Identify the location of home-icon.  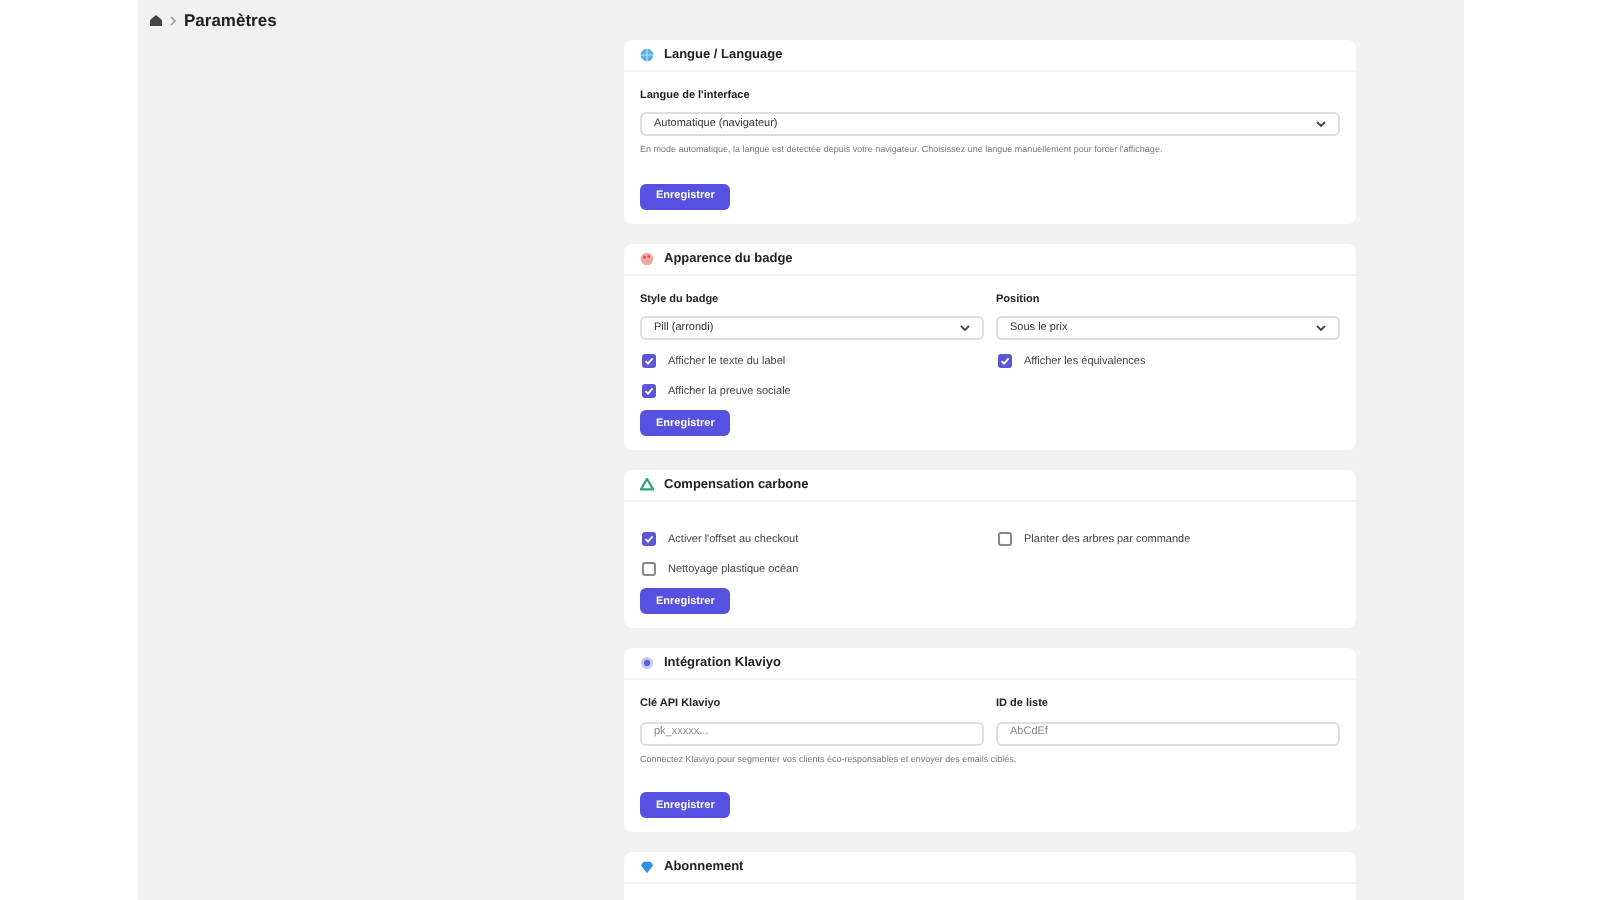
(156, 20).